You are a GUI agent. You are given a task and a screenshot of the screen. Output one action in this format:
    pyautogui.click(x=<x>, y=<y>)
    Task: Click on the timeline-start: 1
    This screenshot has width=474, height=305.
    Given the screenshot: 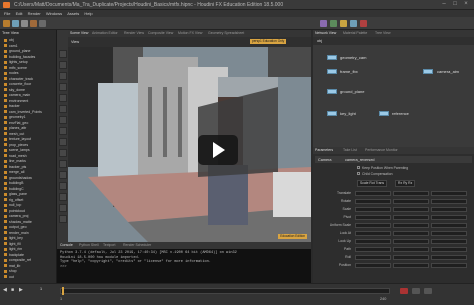 What is the action you would take?
    pyautogui.click(x=61, y=299)
    